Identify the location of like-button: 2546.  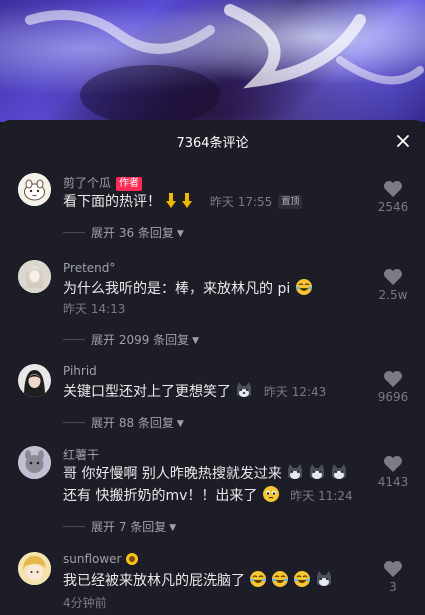
(393, 197).